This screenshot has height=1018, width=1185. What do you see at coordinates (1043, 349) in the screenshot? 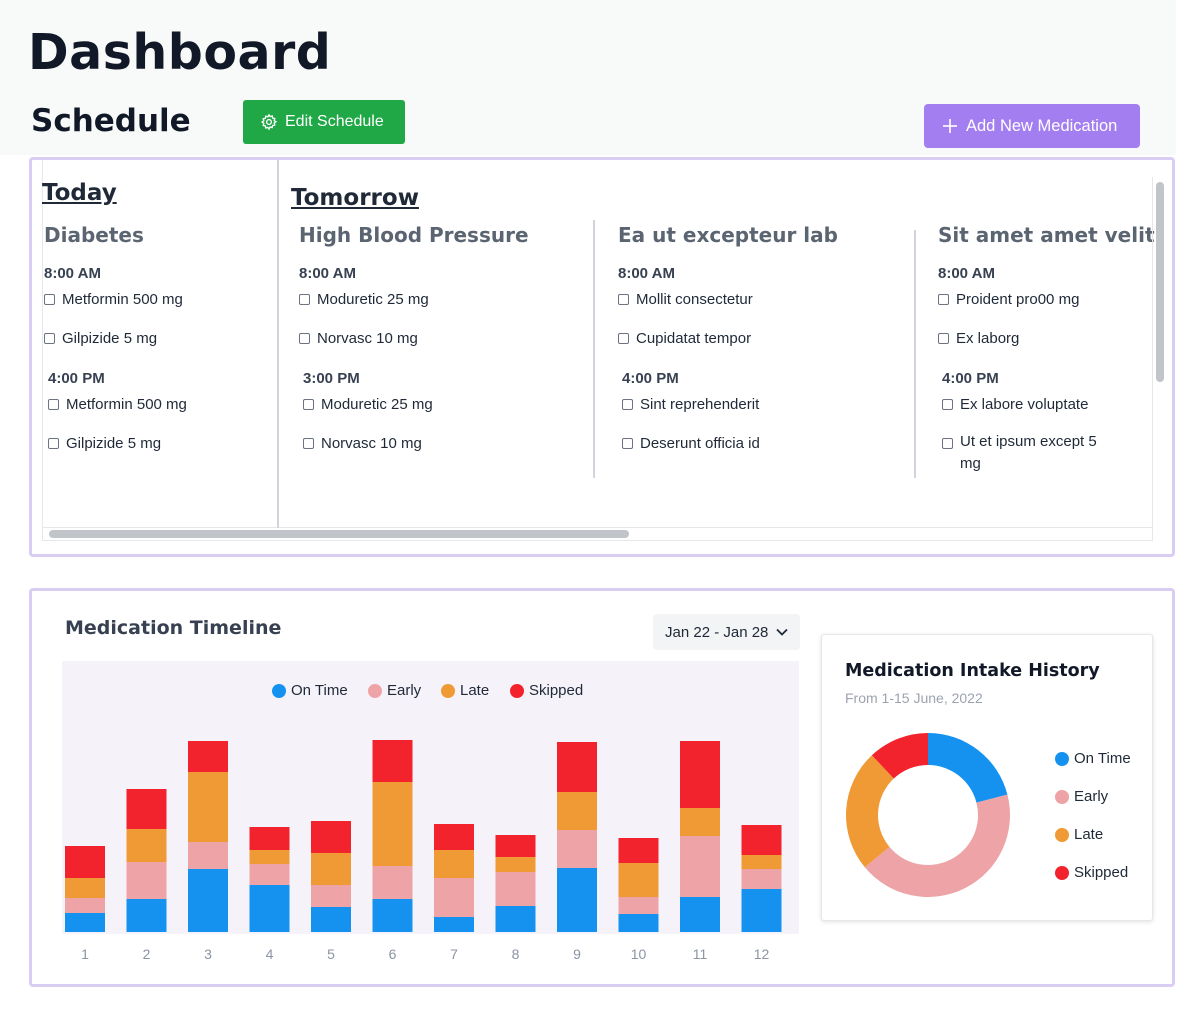
I see `med-item: Ex laborg` at bounding box center [1043, 349].